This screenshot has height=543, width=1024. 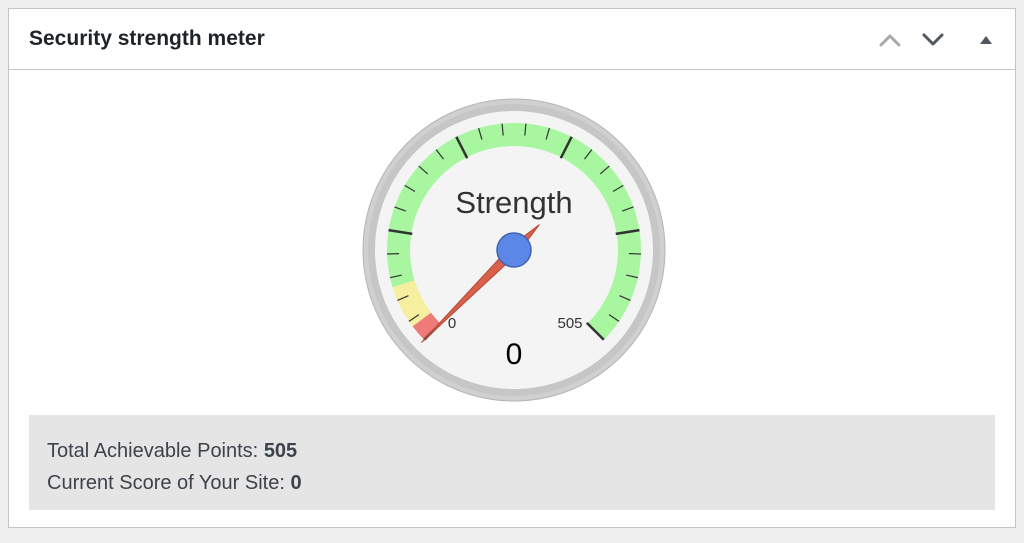 I want to click on gauge-title: Strength, so click(x=513, y=202).